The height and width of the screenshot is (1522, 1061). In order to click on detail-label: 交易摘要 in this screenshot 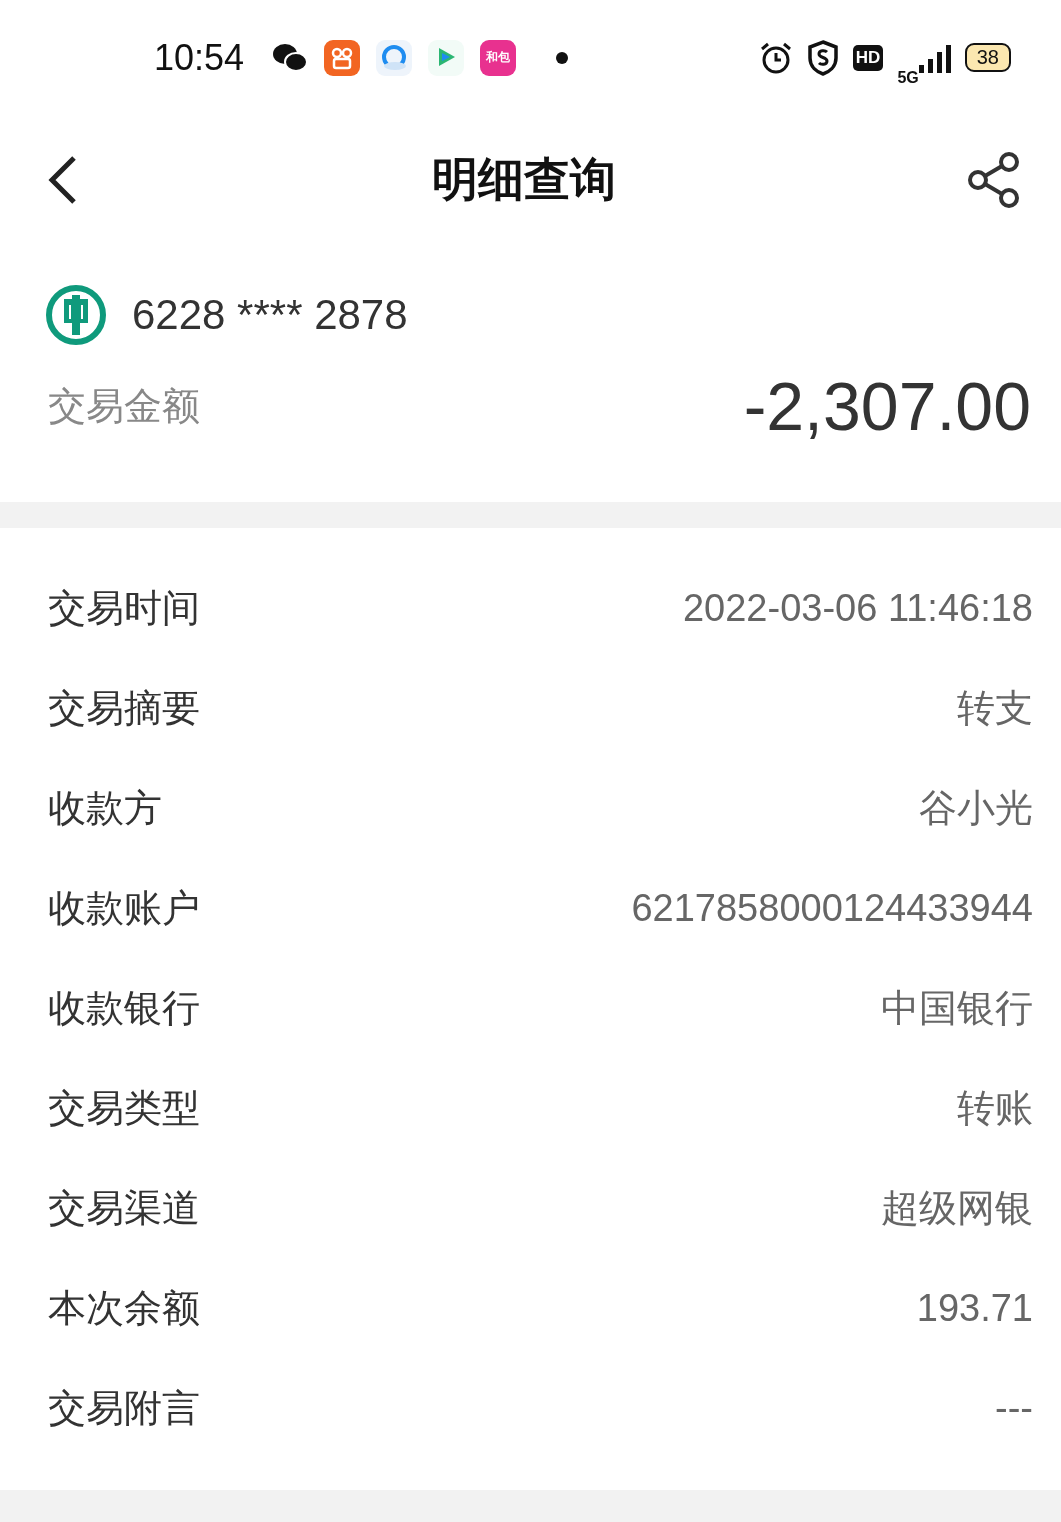, I will do `click(124, 708)`.